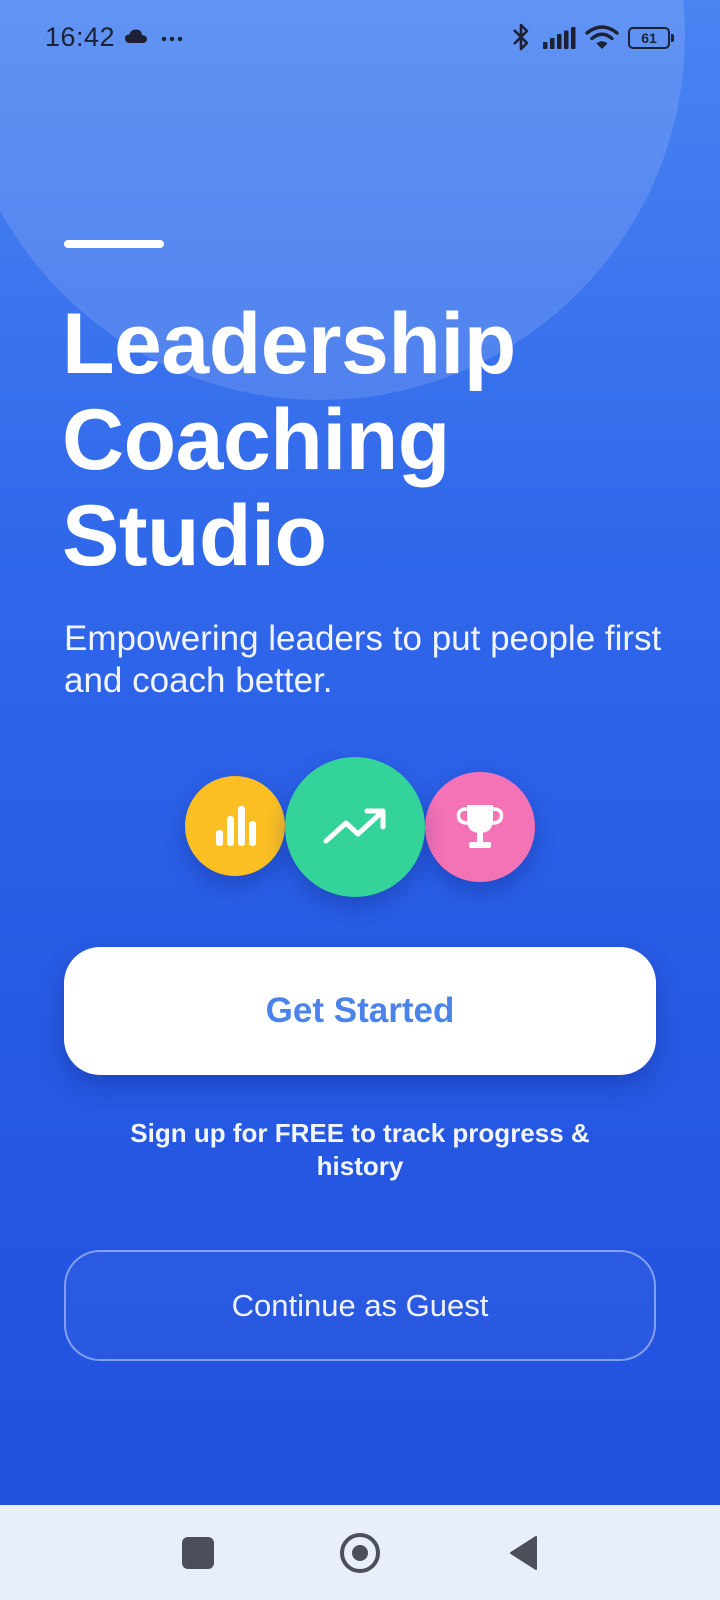 The image size is (720, 1600). I want to click on bluetooth-icon, so click(521, 37).